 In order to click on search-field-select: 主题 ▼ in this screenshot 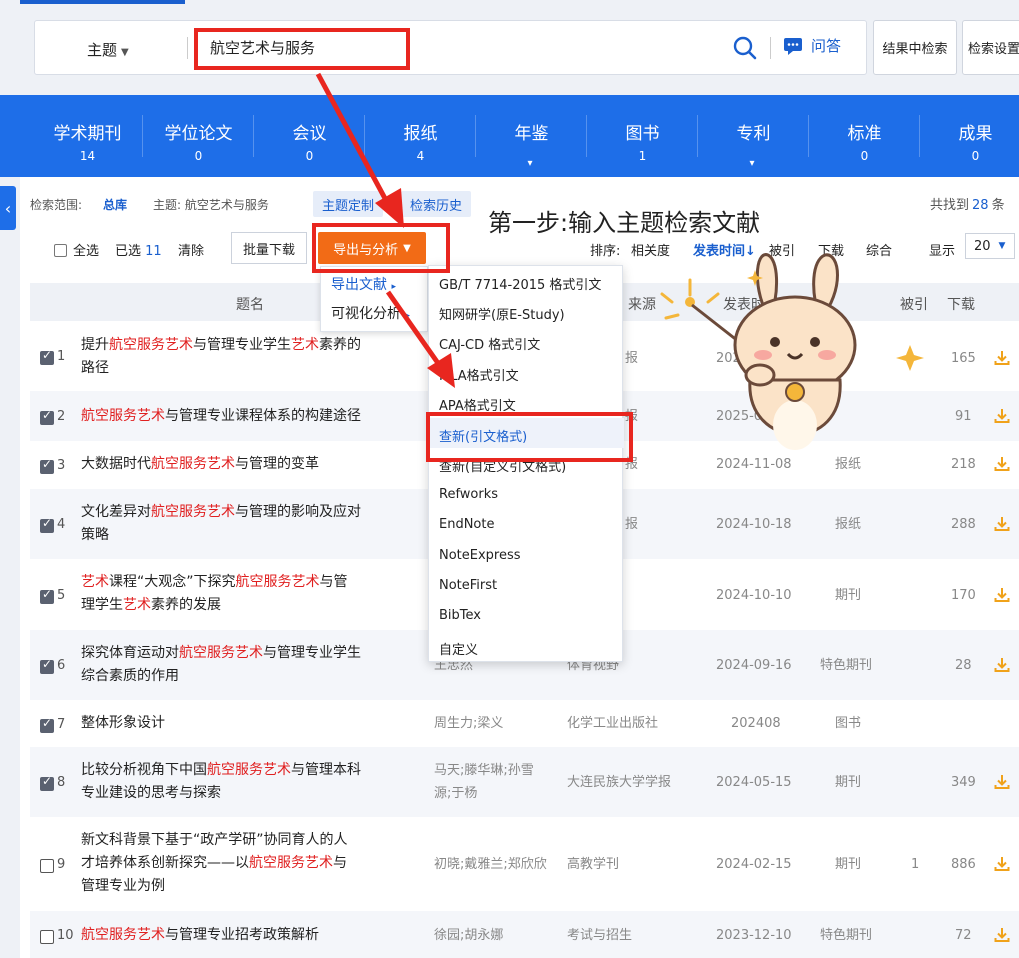, I will do `click(108, 49)`.